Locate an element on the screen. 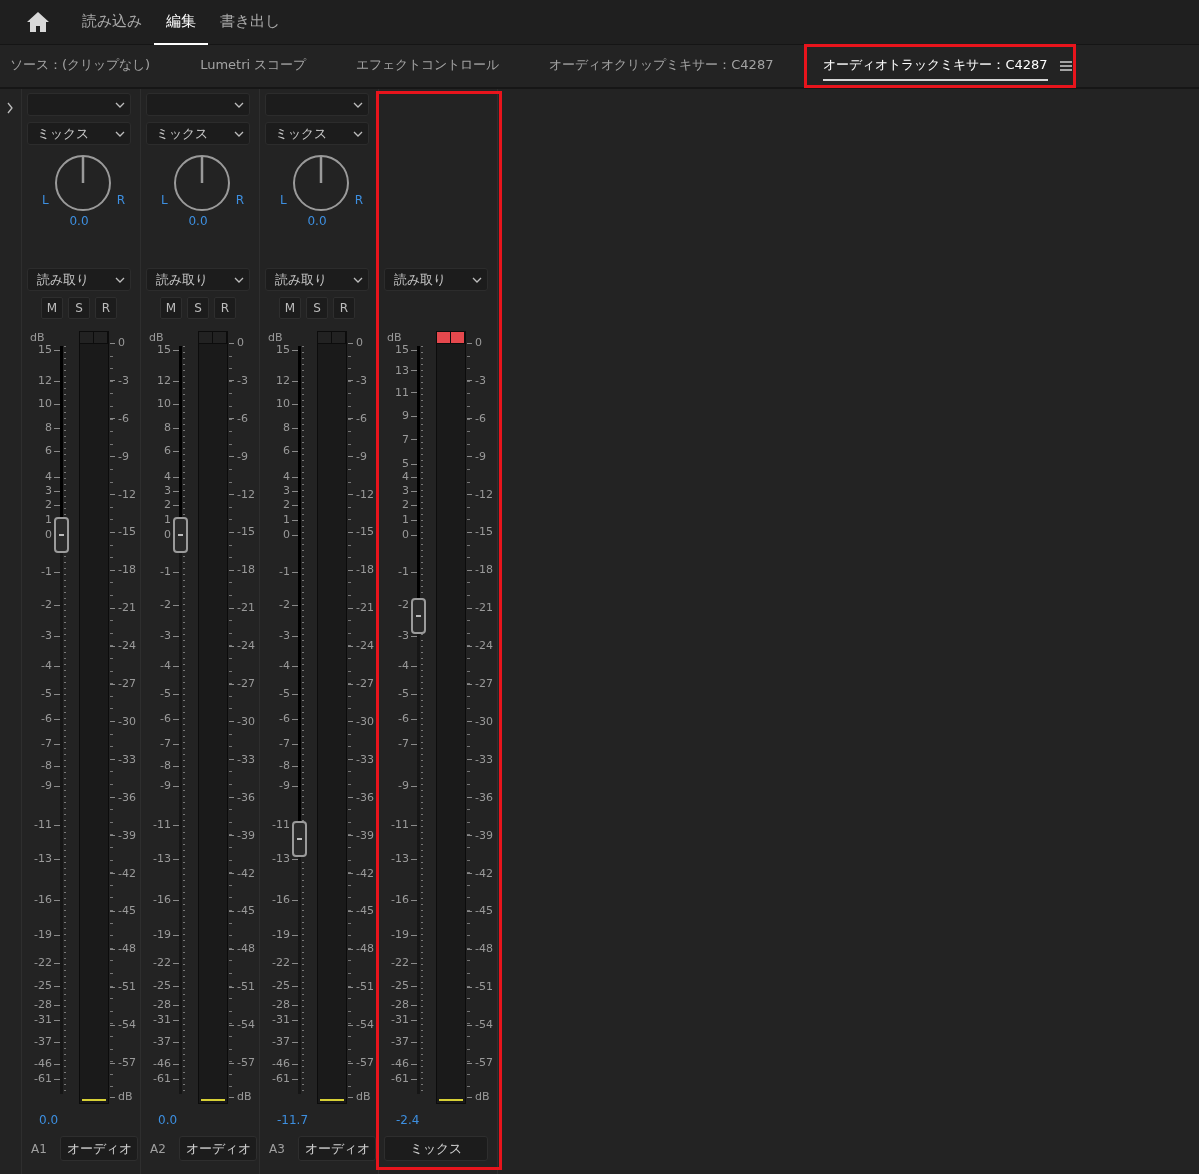 This screenshot has height=1174, width=1199. scale-label: -5 is located at coordinates (288, 694).